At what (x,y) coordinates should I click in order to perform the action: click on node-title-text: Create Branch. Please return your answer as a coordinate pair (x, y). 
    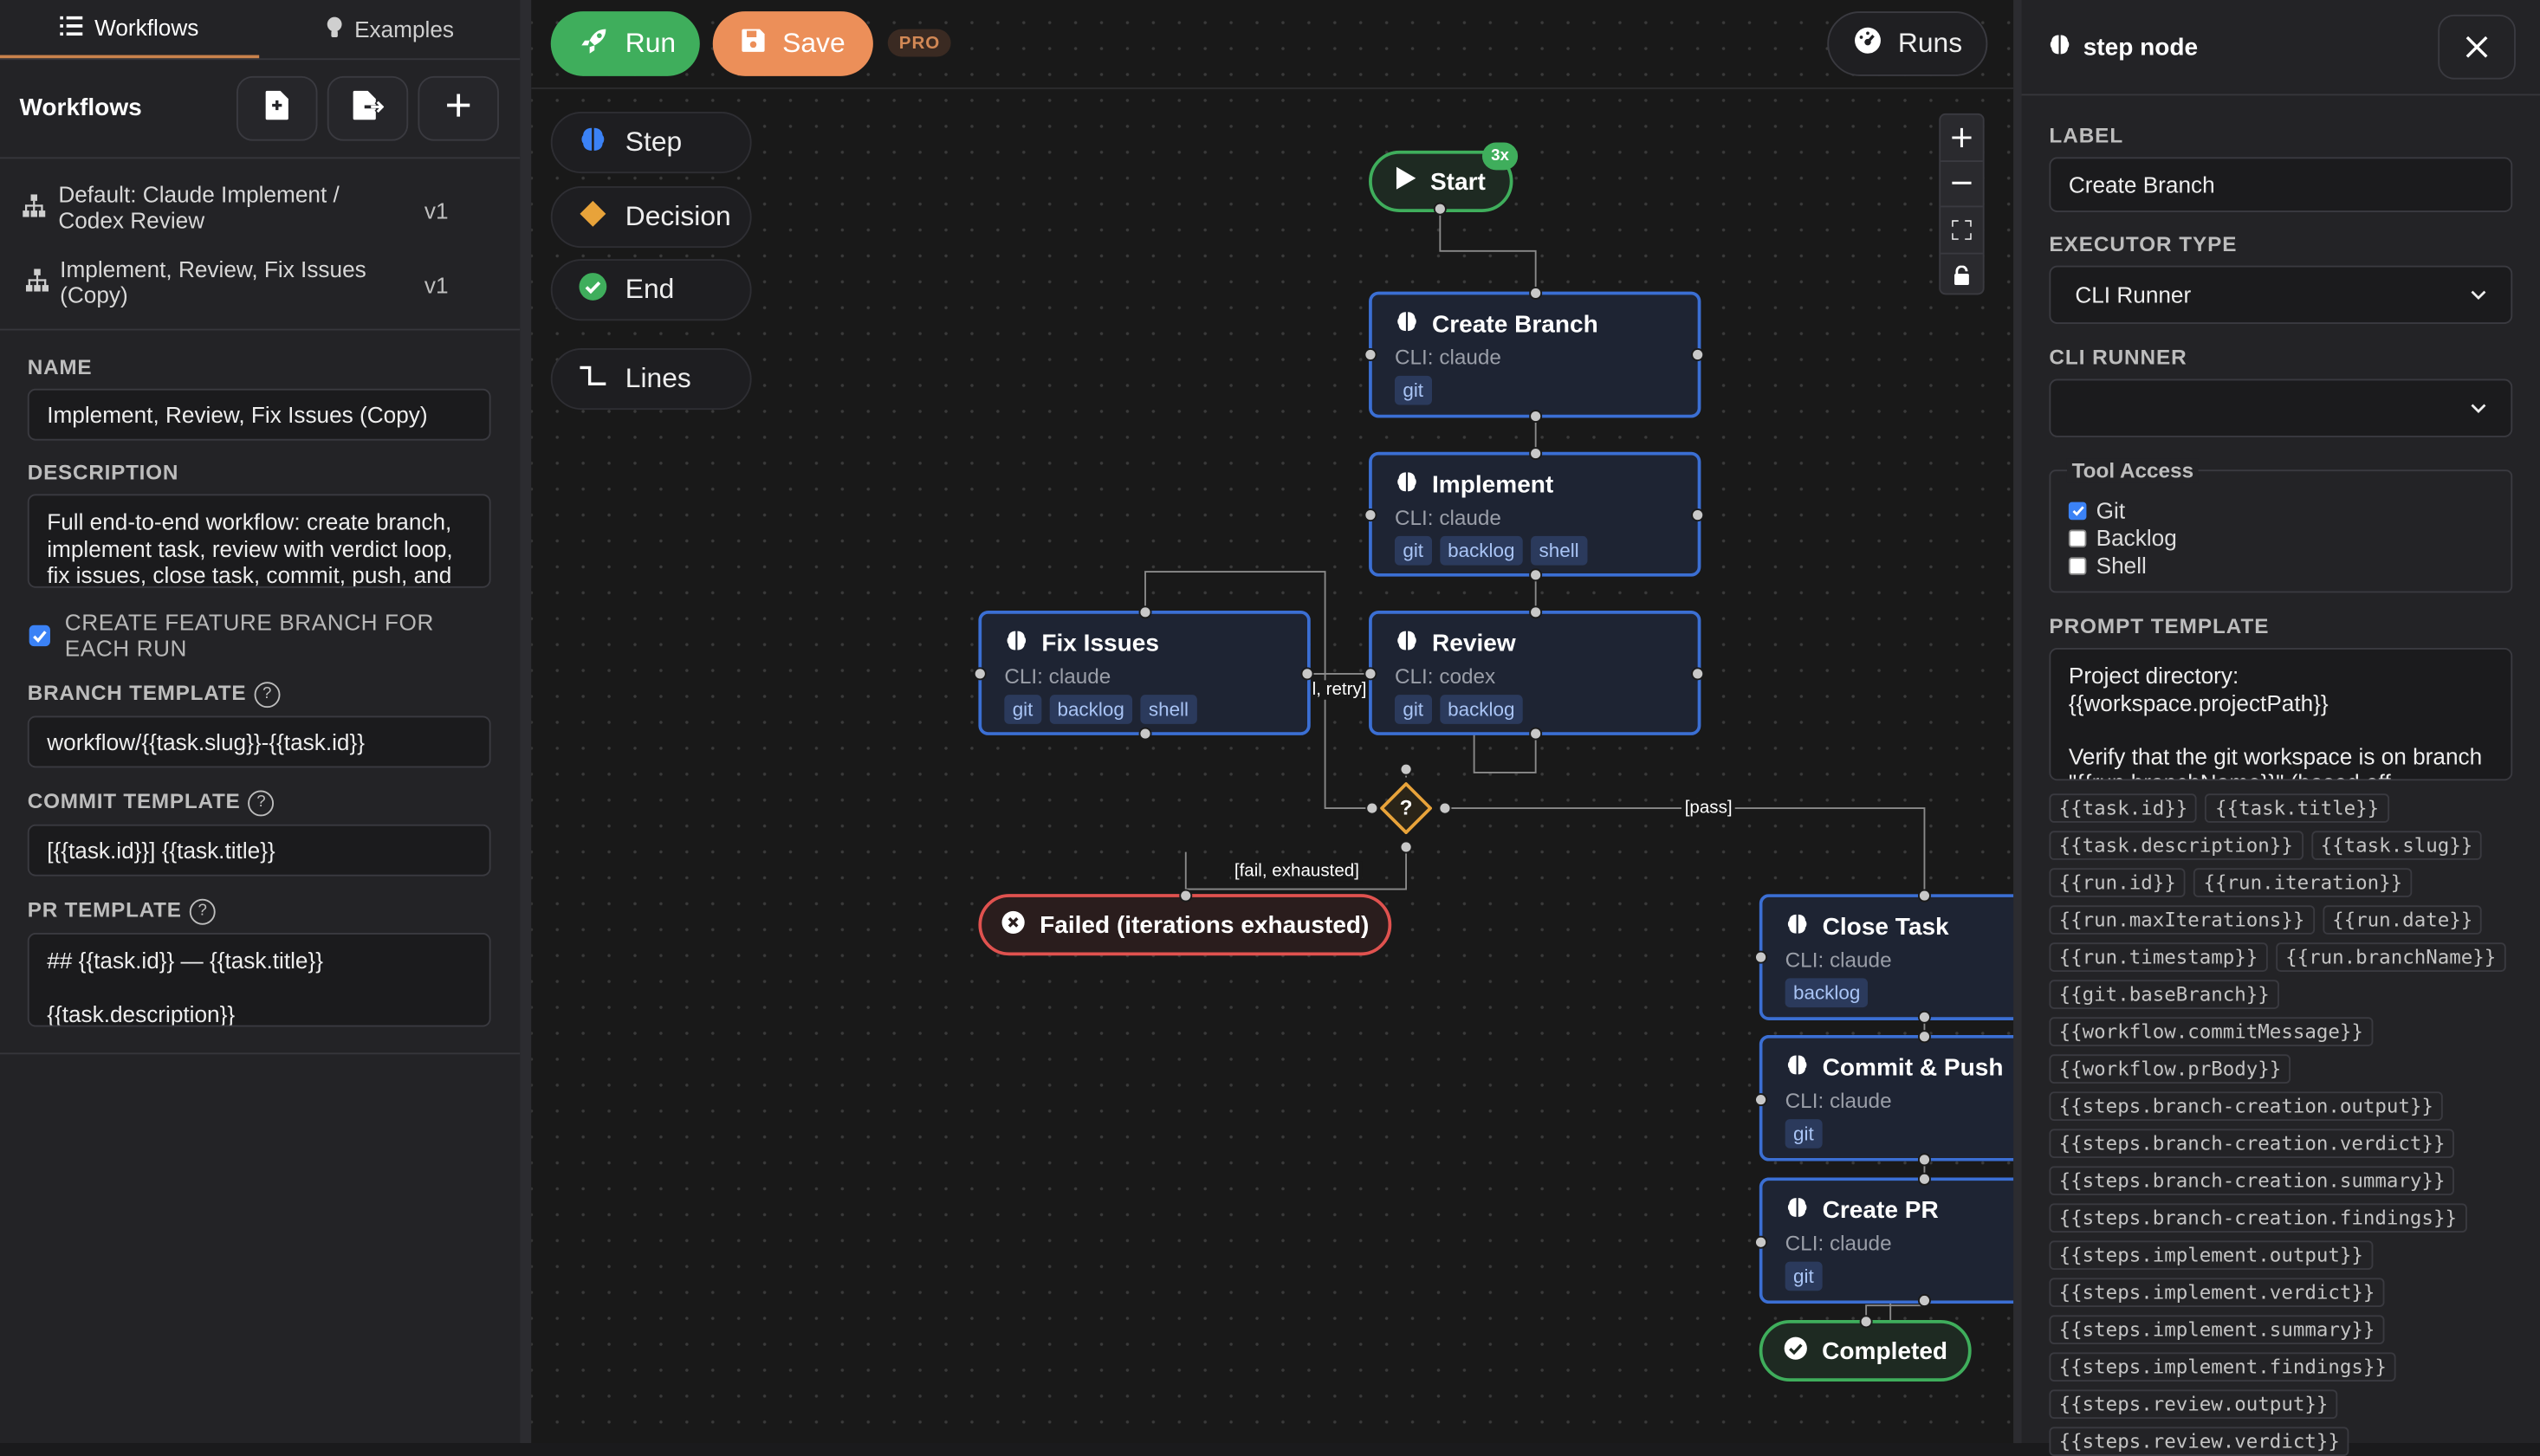
    Looking at the image, I should click on (1514, 325).